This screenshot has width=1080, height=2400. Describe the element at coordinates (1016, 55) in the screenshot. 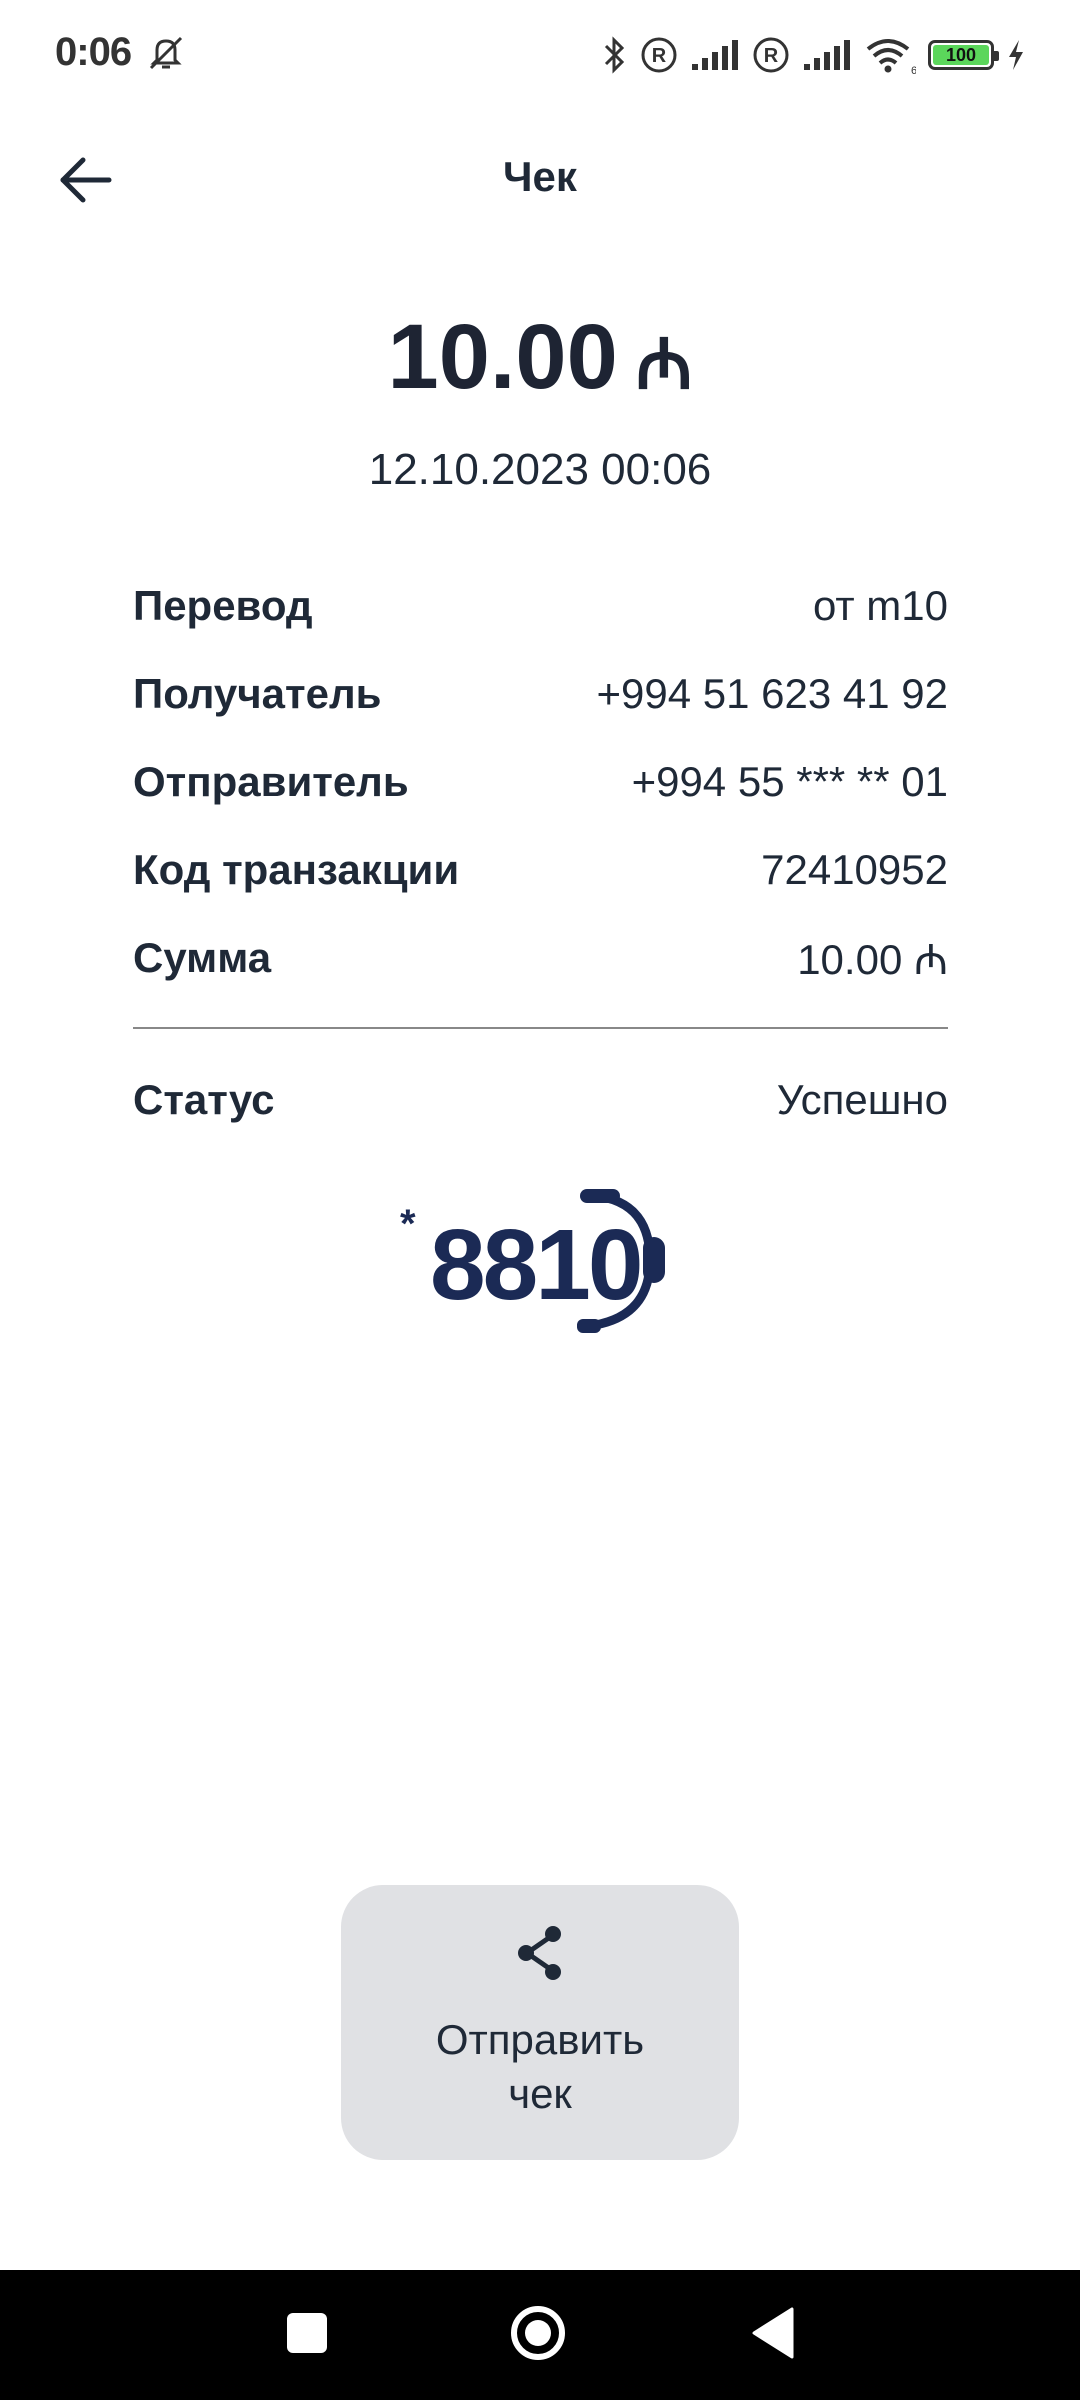

I see `charging-icon` at that location.